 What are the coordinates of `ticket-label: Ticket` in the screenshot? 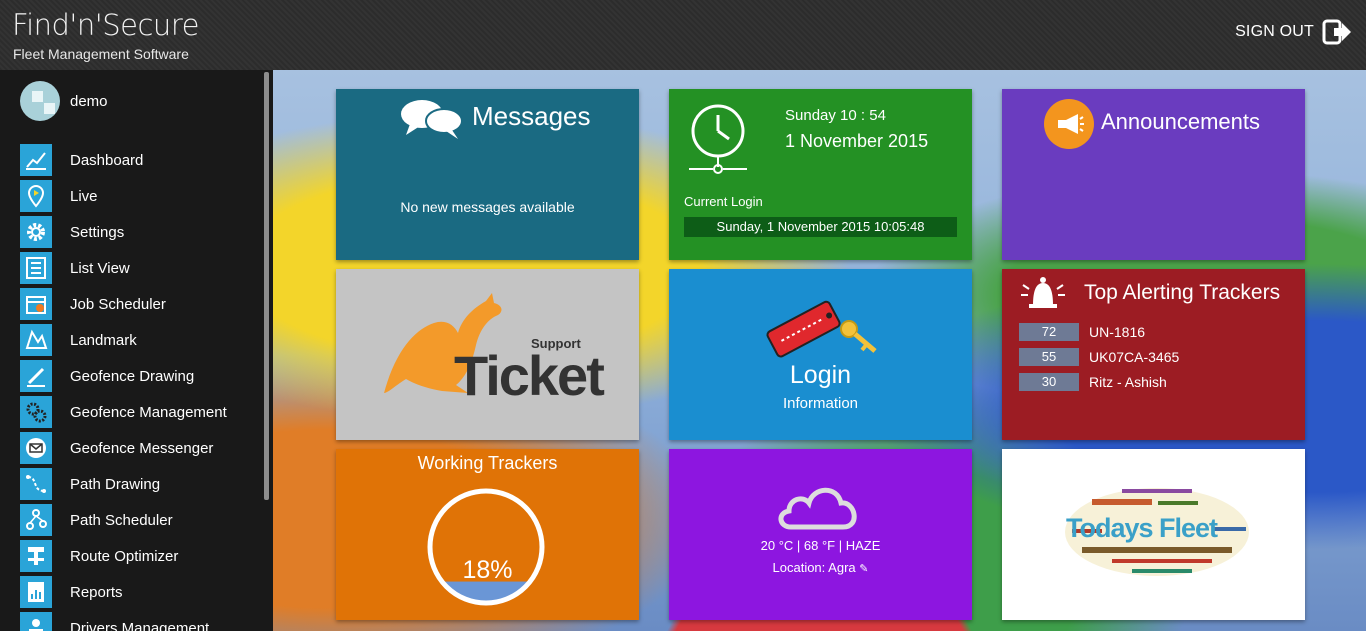 It's located at (529, 375).